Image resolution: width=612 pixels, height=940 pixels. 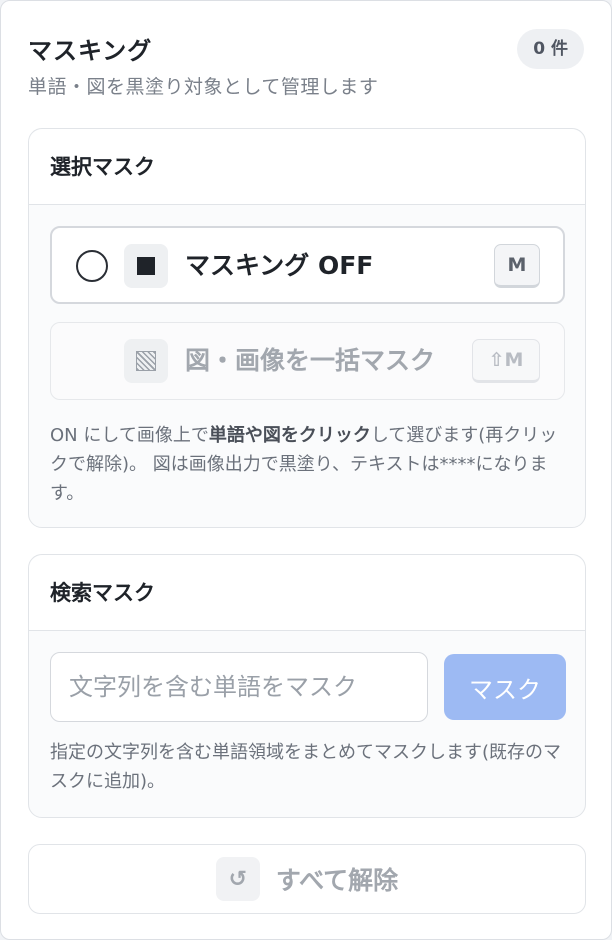 What do you see at coordinates (279, 265) in the screenshot?
I see `masking-toggle-label: マスキング OFF` at bounding box center [279, 265].